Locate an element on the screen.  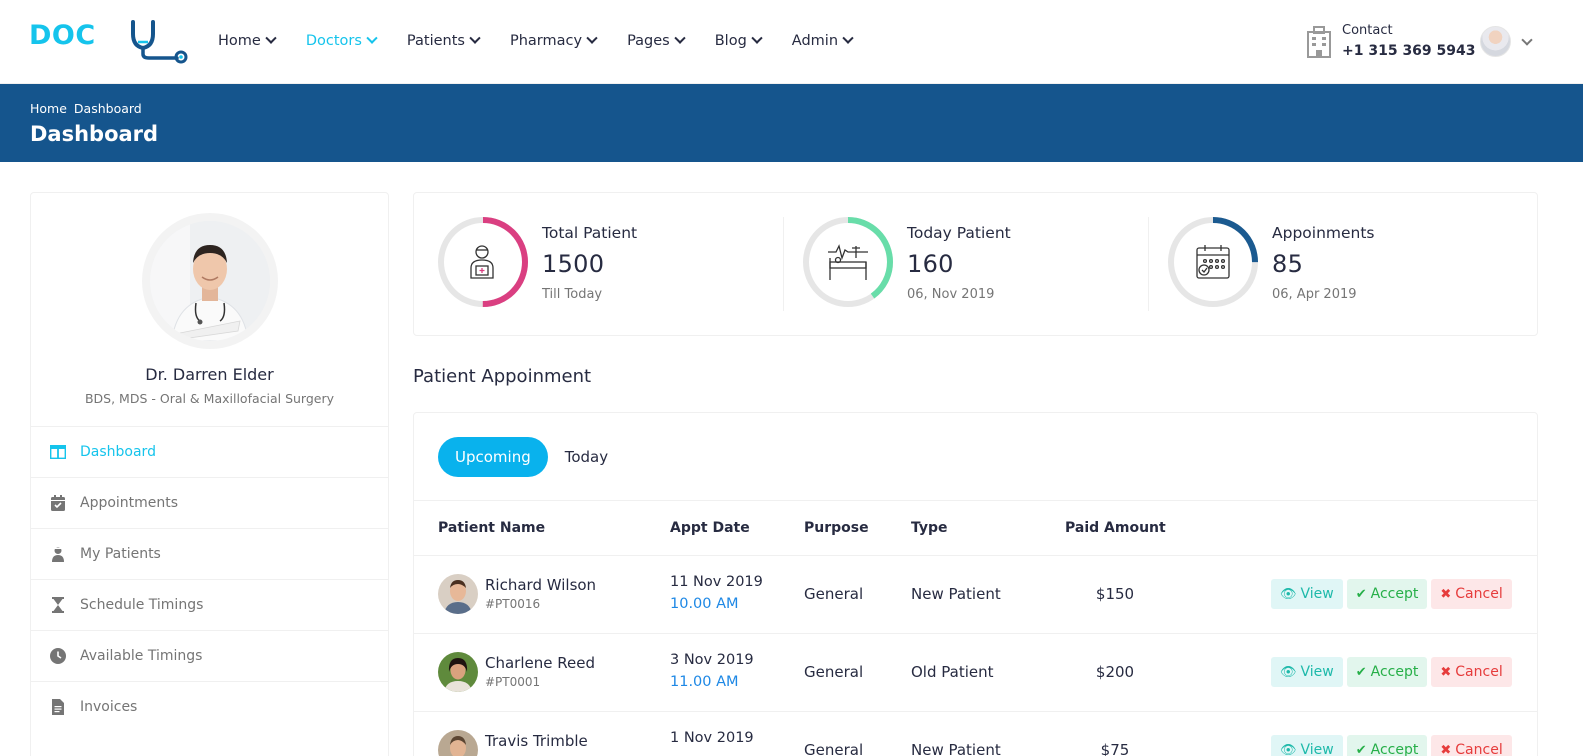
nav-blog-label: Blog is located at coordinates (730, 41).